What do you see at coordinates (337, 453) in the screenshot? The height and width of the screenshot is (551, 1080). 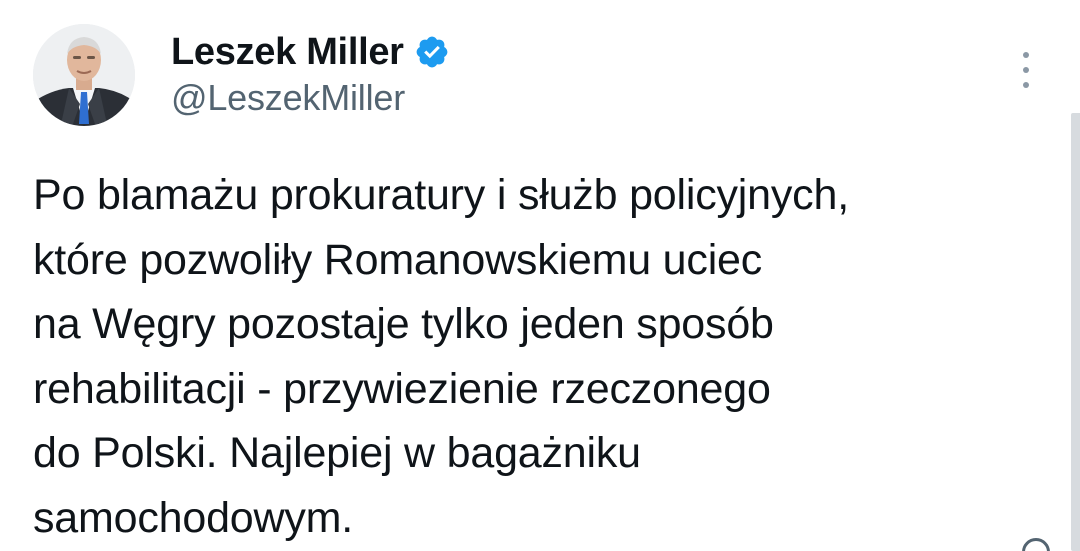 I see `tweet-text-line: do Polski. Najlepiej w bagażniku` at bounding box center [337, 453].